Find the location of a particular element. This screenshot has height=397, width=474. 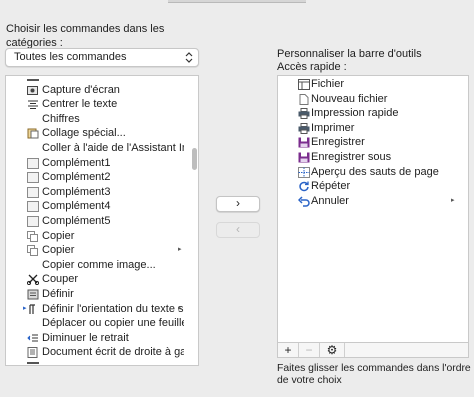

category-select: Toutes les commandes is located at coordinates (102, 57).